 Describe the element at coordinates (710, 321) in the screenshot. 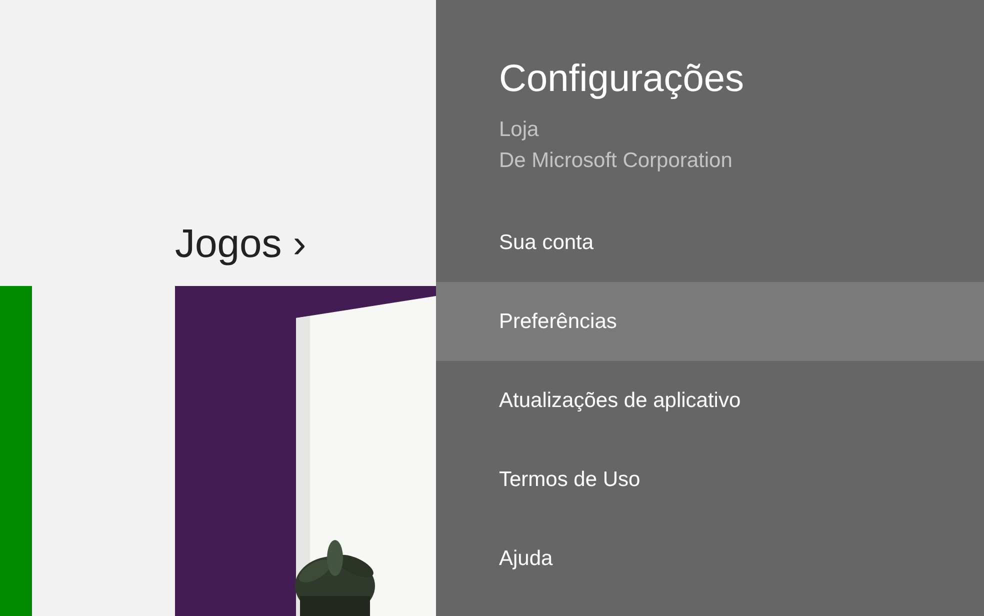

I see `settings-item: Preferências` at that location.